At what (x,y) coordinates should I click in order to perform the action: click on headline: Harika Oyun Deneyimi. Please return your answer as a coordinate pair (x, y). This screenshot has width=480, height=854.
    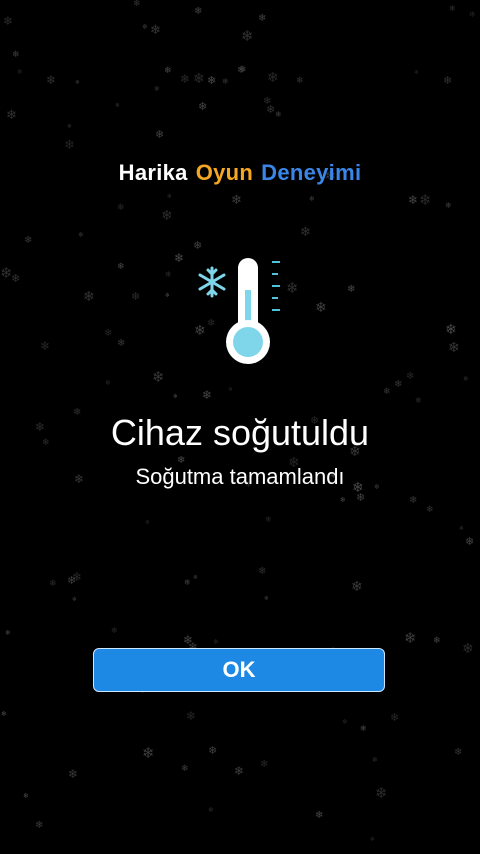
    Looking at the image, I should click on (240, 173).